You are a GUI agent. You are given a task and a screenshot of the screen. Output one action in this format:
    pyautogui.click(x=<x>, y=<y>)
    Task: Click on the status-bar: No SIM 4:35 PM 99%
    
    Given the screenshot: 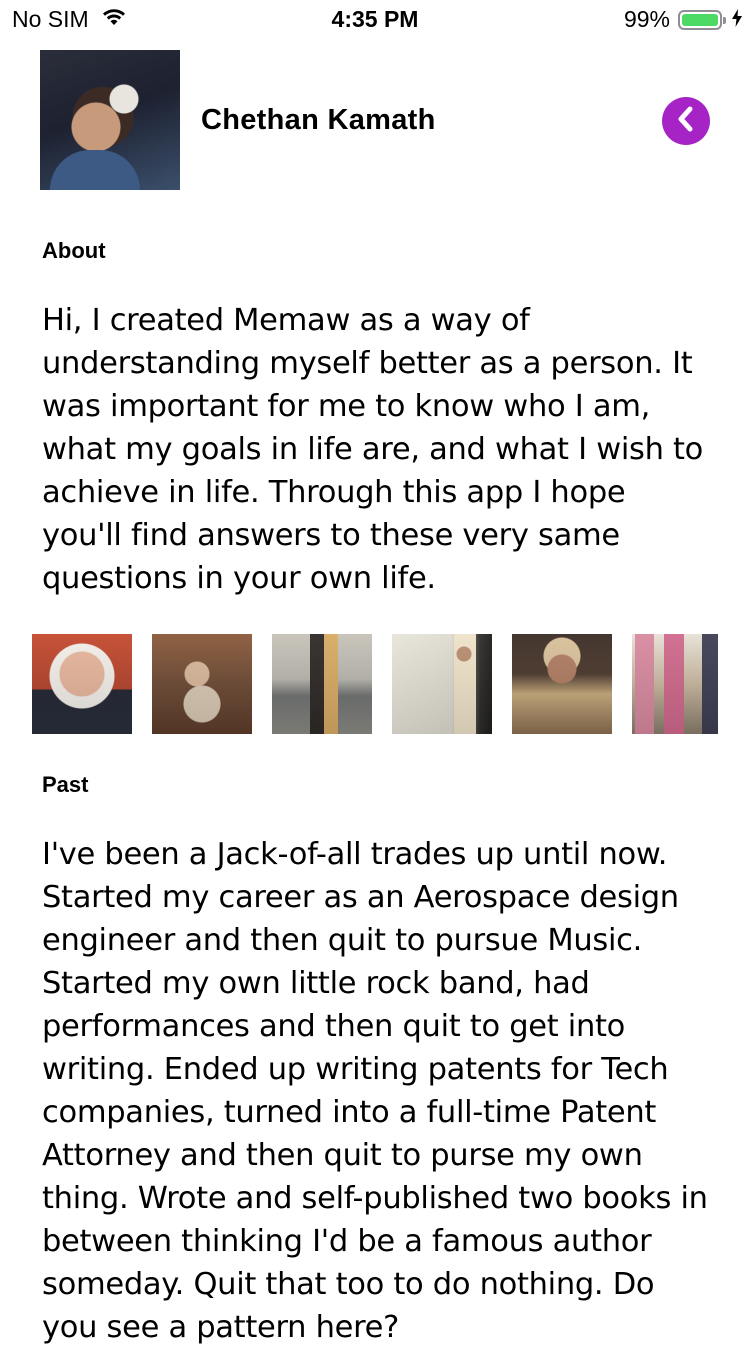 What is the action you would take?
    pyautogui.click(x=375, y=20)
    